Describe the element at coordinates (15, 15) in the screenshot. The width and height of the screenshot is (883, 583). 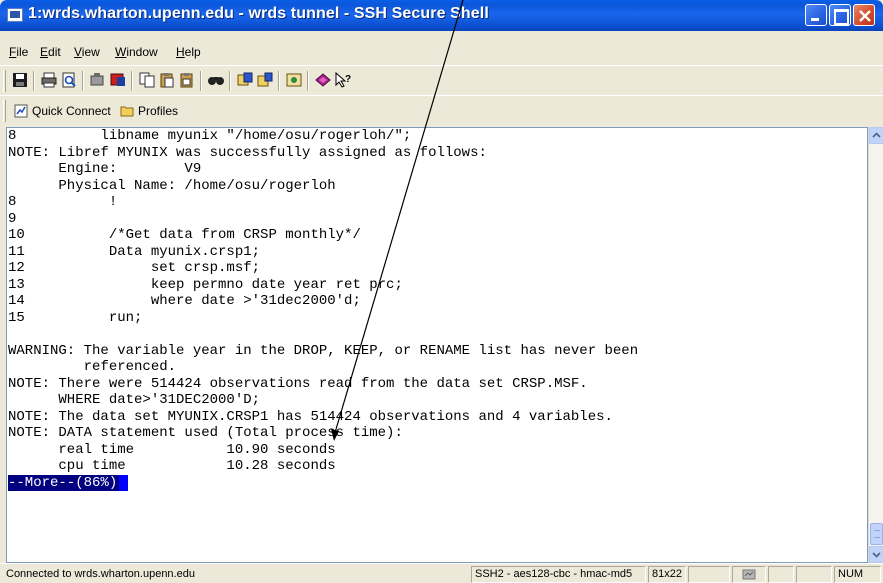
I see `terminal-app-icon` at that location.